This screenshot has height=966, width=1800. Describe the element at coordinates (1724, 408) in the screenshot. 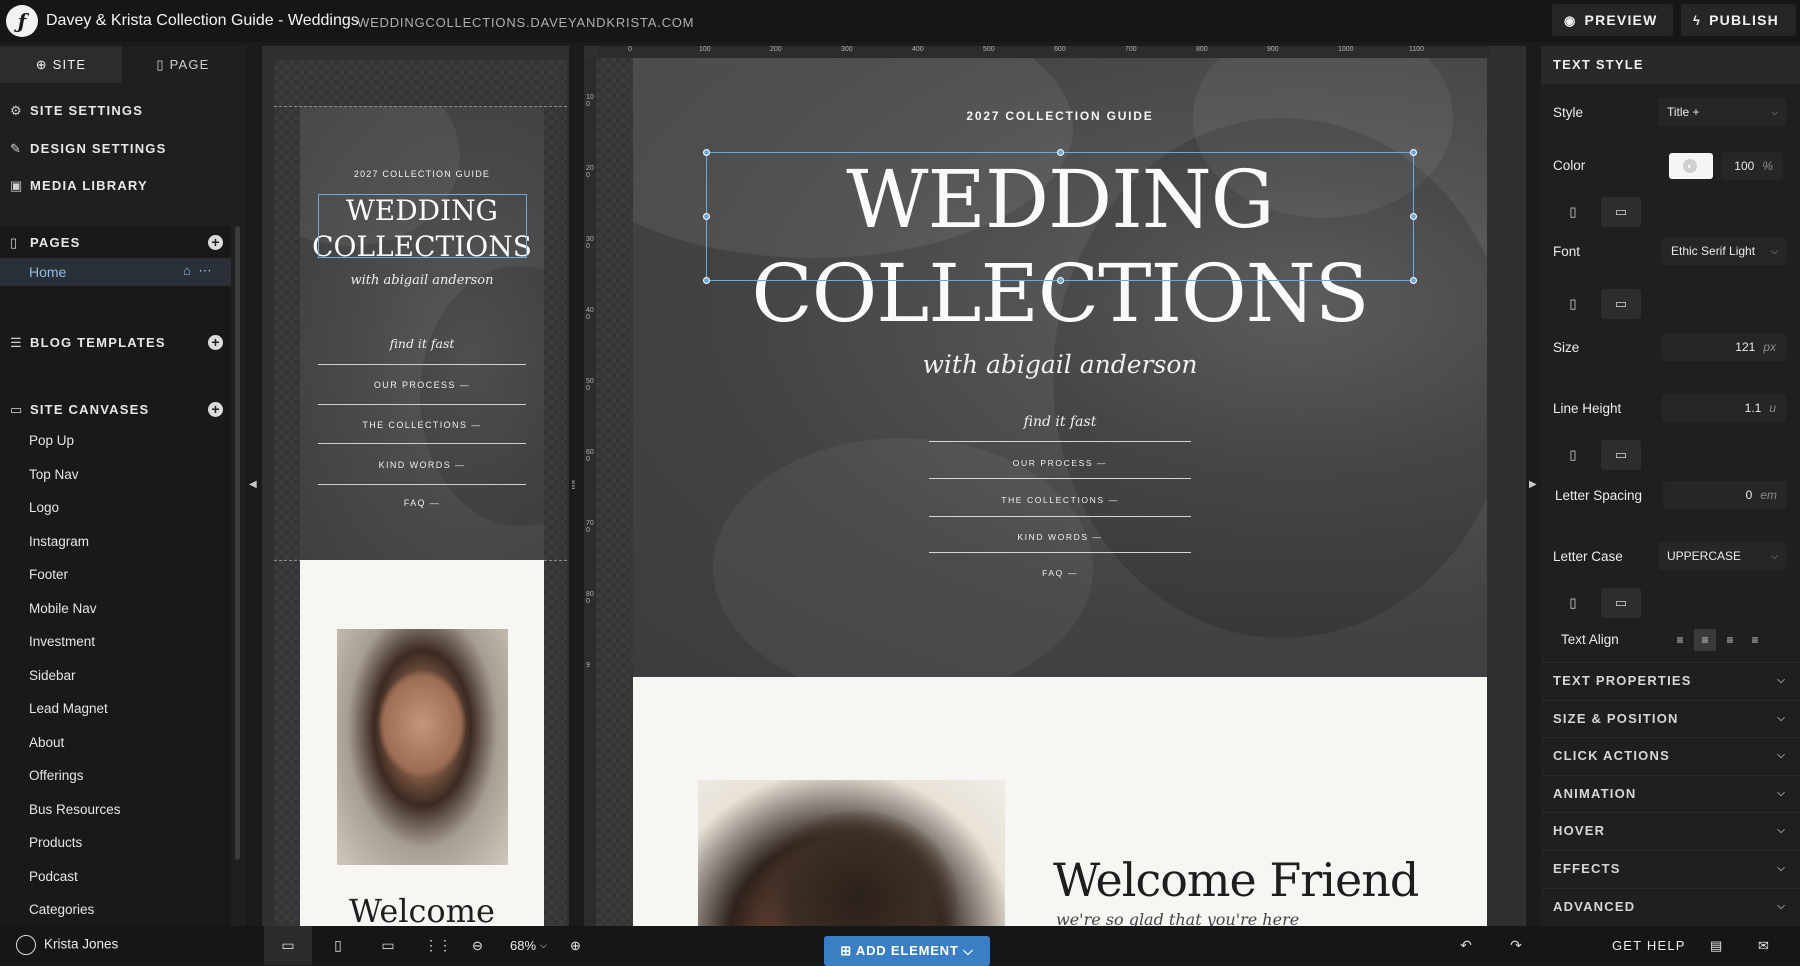

I see `line-height-input: 1.1 u` at that location.